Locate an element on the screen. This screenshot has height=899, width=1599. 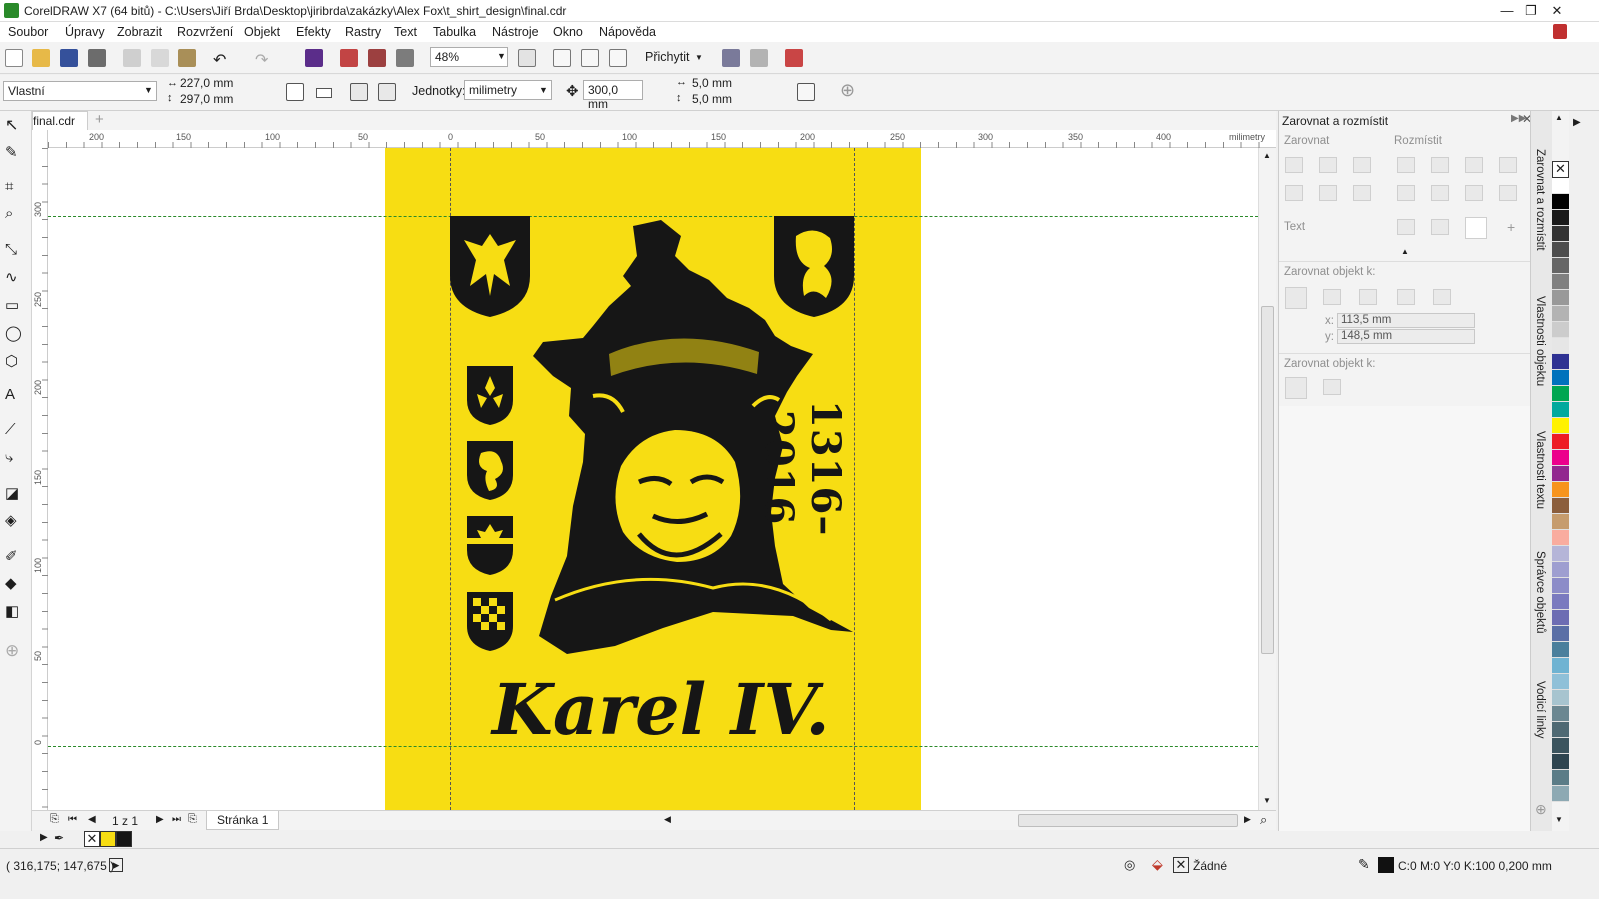
menu-rozvrzeni: Rozvržení is located at coordinates (205, 32).